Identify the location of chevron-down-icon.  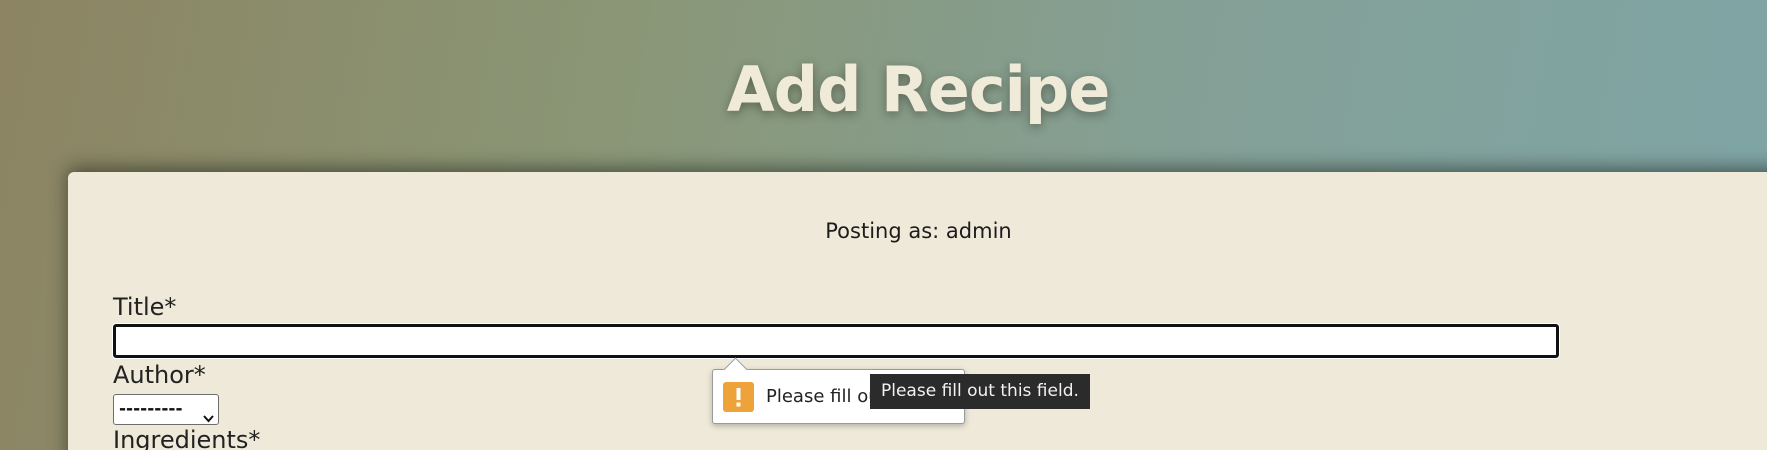
(208, 413).